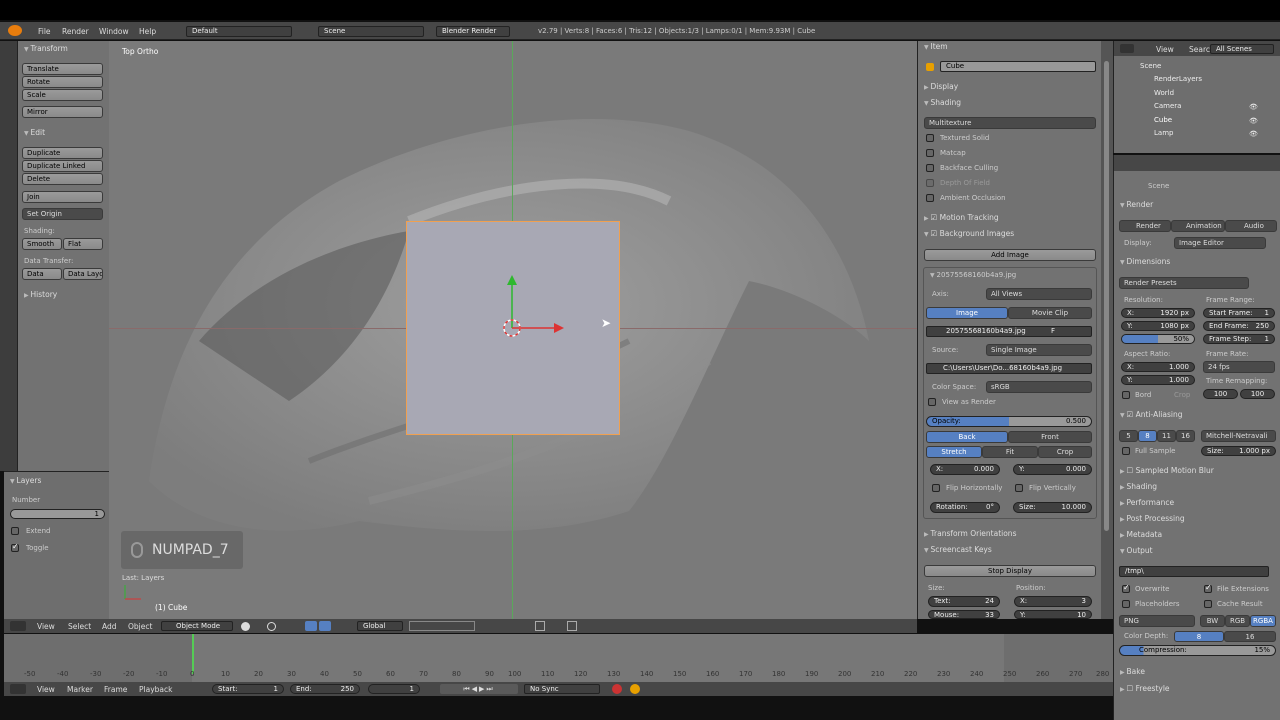 The image size is (1280, 720). I want to click on flip-h-checkbox, so click(936, 488).